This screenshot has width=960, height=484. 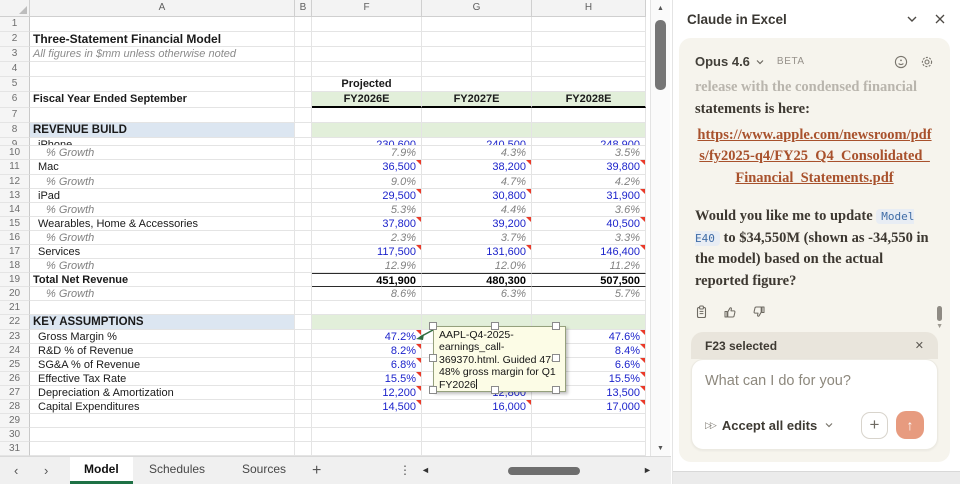 What do you see at coordinates (660, 448) in the screenshot?
I see `scroll-down-icon: ▼` at bounding box center [660, 448].